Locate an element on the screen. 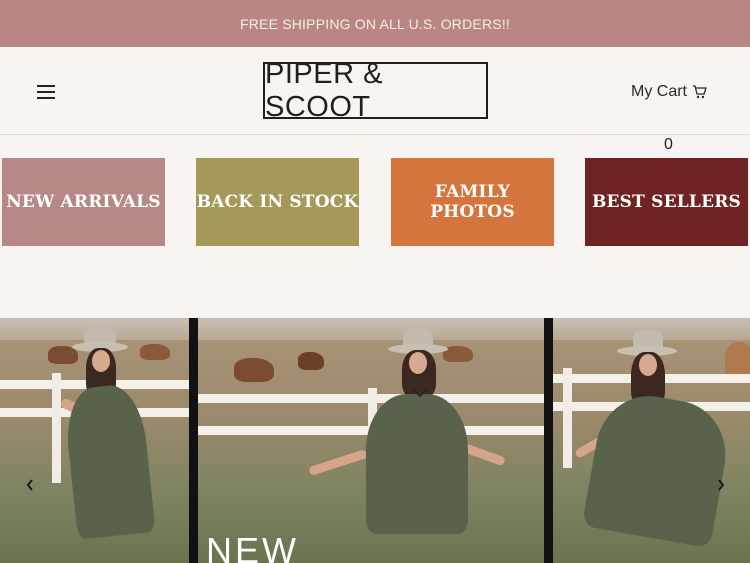  tile-label: FAMILY PHOTOS is located at coordinates (472, 202).